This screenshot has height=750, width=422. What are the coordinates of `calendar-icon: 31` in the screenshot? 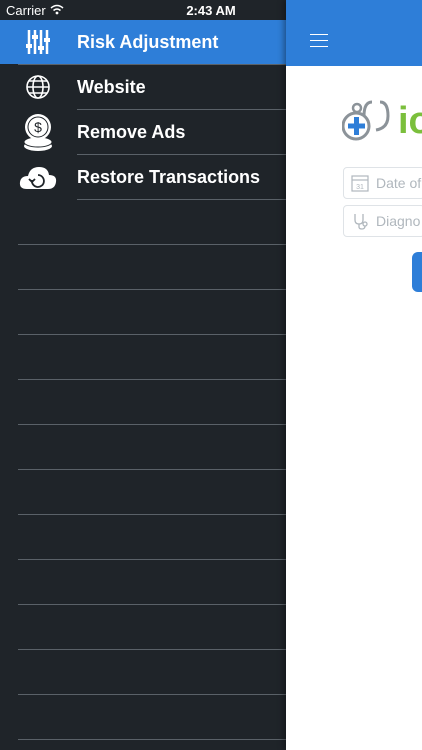 It's located at (360, 183).